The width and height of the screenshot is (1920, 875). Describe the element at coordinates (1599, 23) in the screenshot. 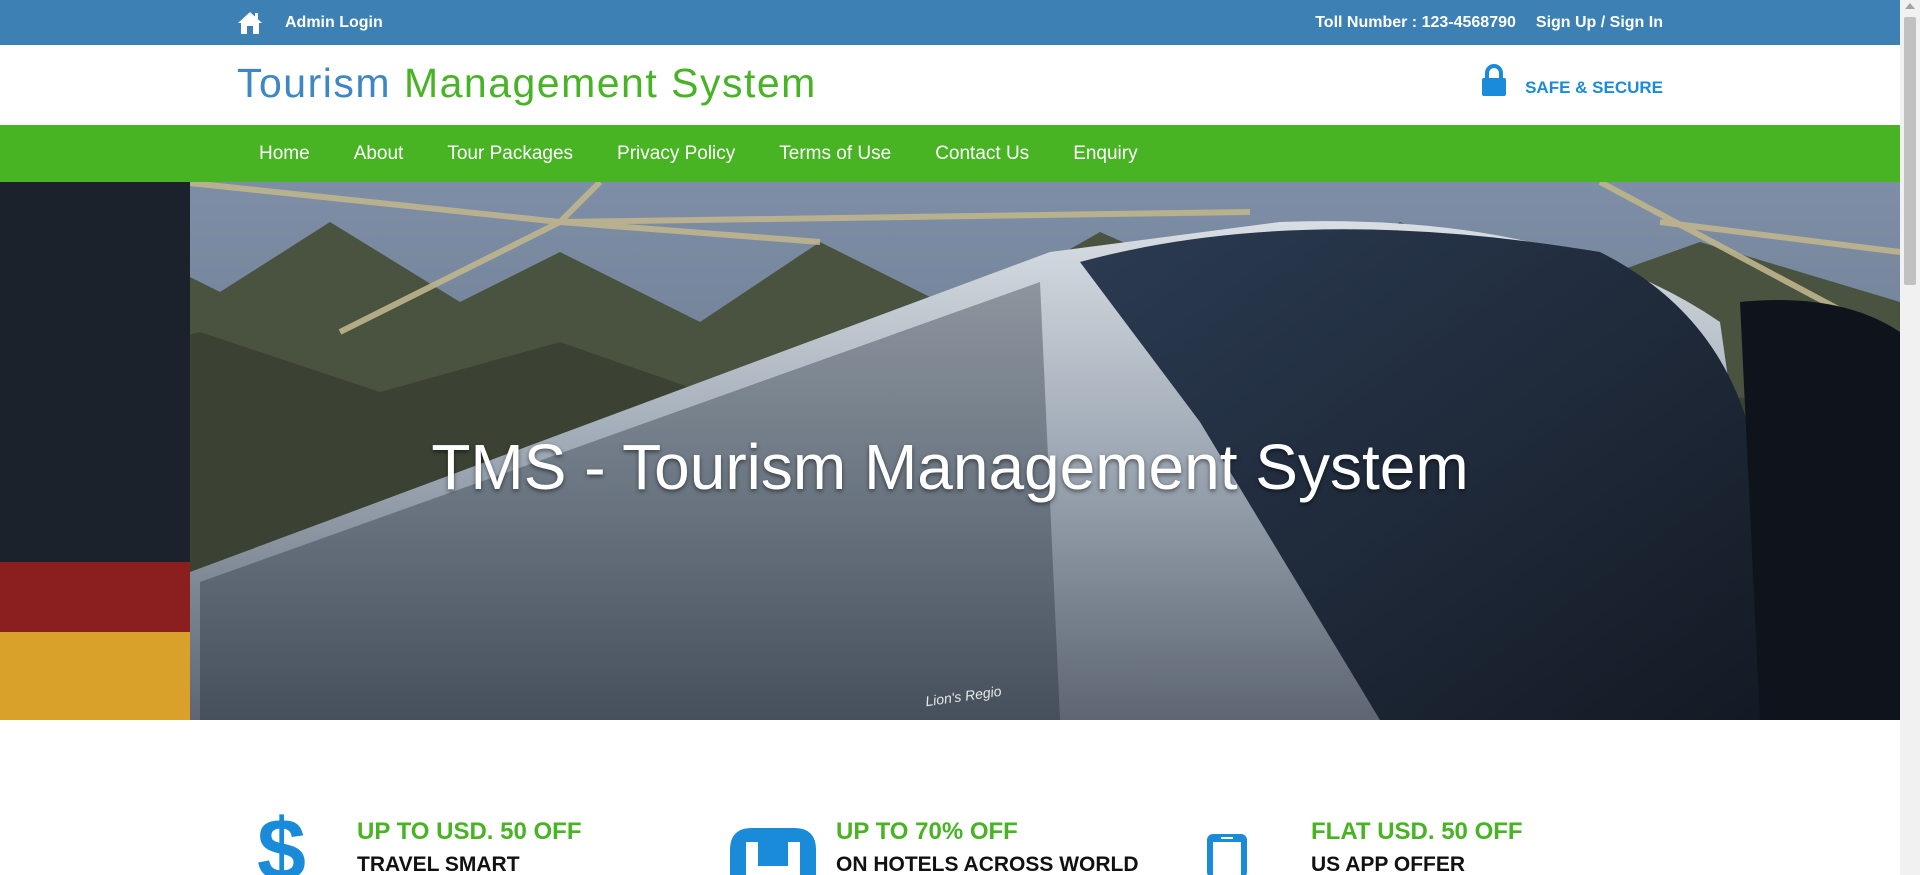

I see `sign-up-sign-in-link: Sign Up / Sign In` at that location.